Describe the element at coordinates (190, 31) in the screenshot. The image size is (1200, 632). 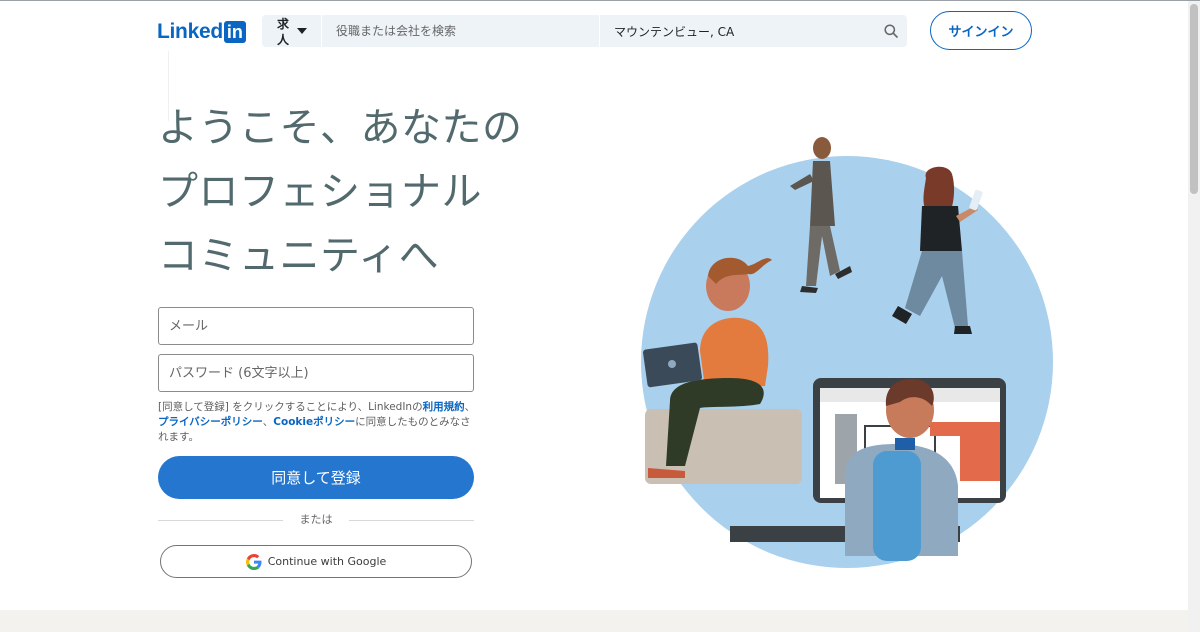
I see `logo-text: Linked` at that location.